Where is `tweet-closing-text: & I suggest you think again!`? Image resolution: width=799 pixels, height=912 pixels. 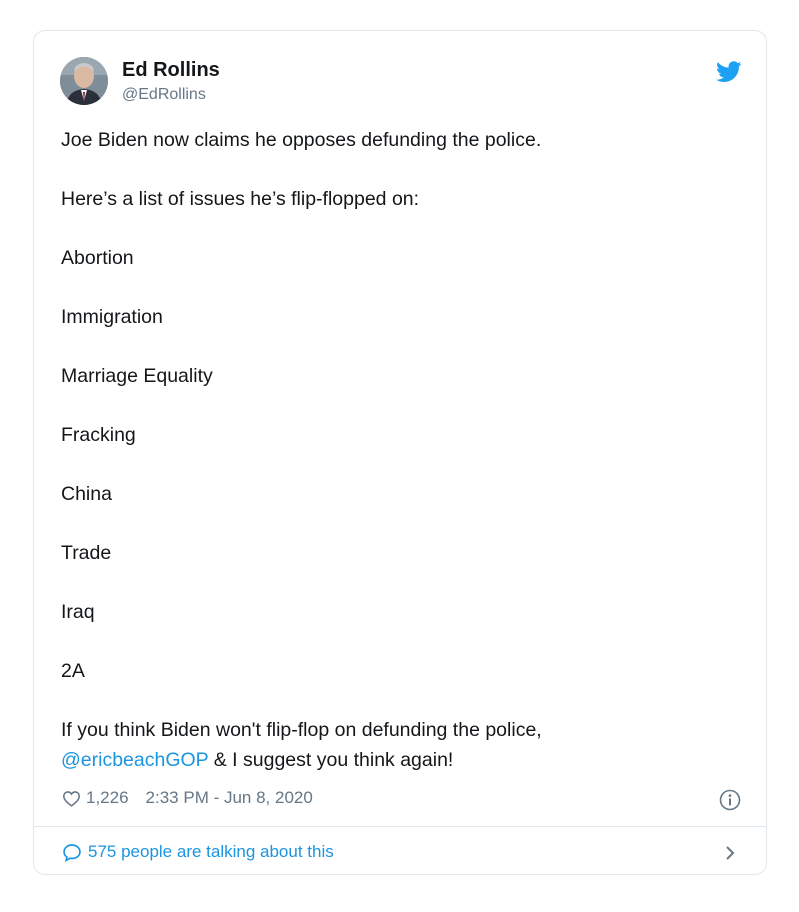 tweet-closing-text: & I suggest you think again! is located at coordinates (331, 760).